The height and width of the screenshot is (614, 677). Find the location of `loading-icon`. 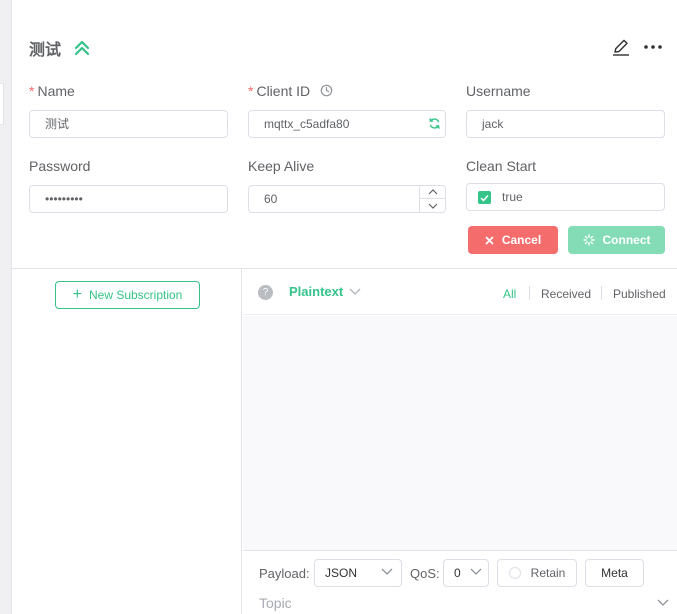

loading-icon is located at coordinates (588, 240).